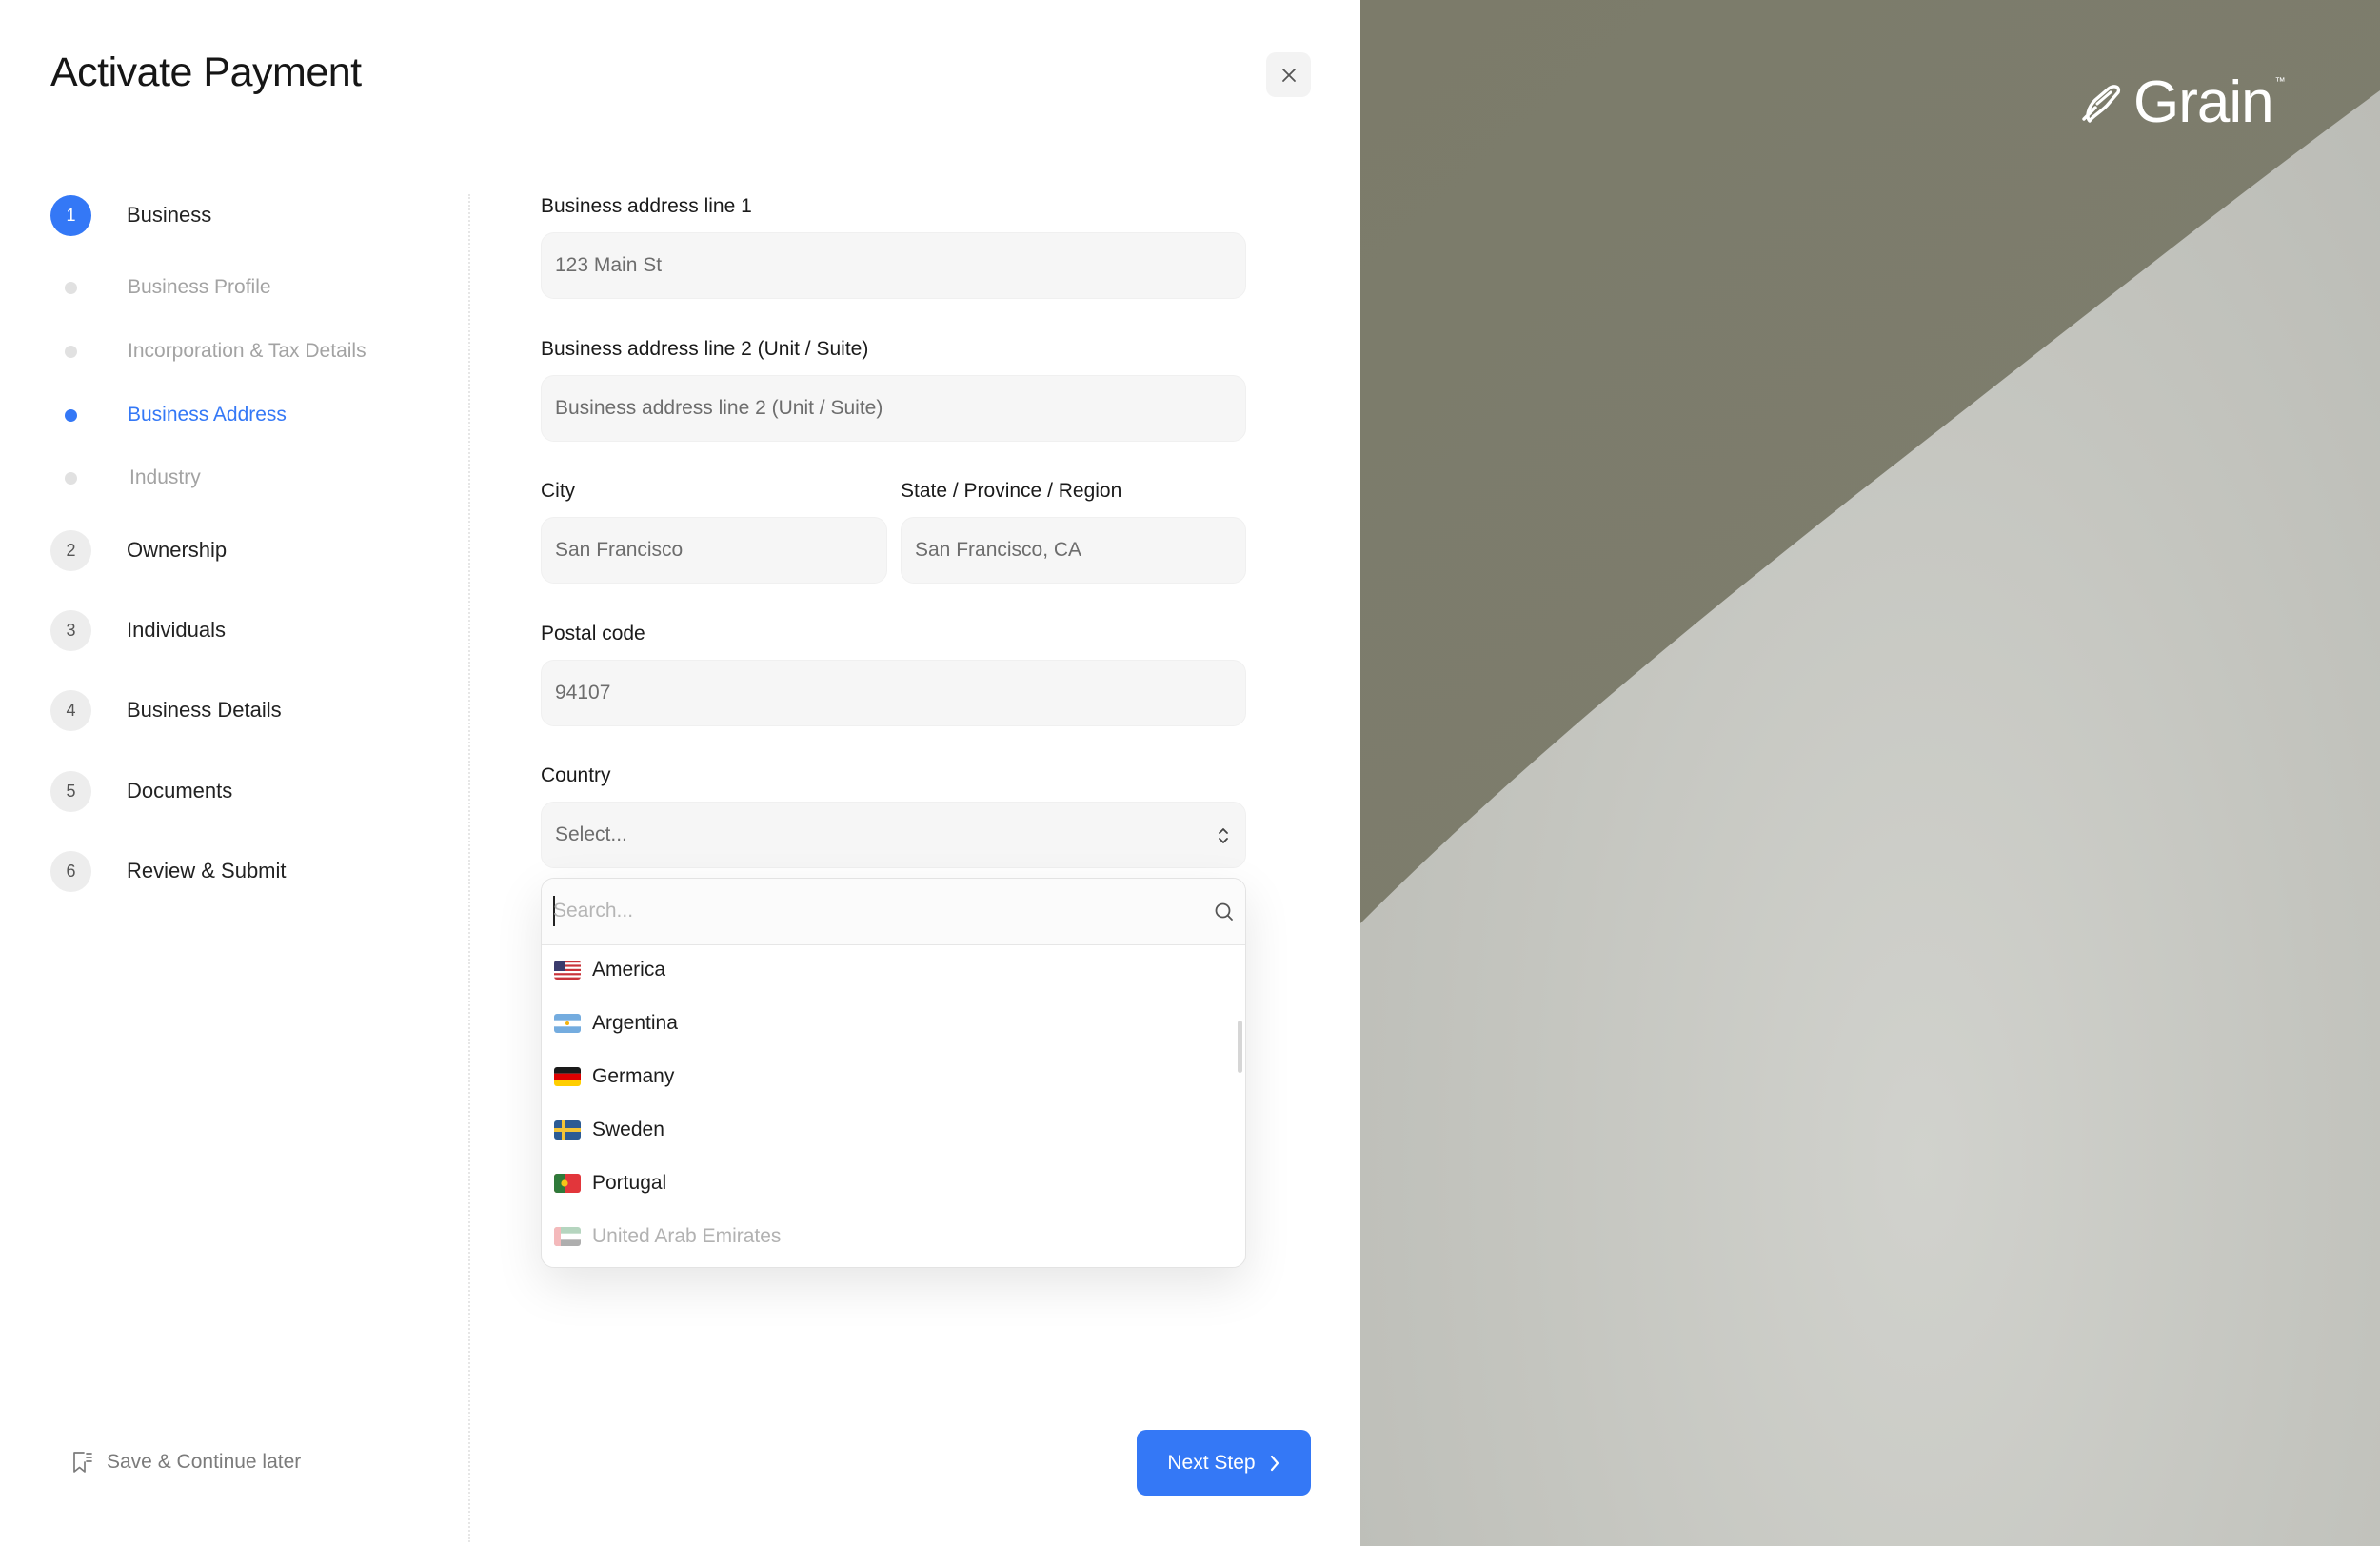 This screenshot has width=2380, height=1546. I want to click on country-option-sweden: Sweden, so click(887, 1130).